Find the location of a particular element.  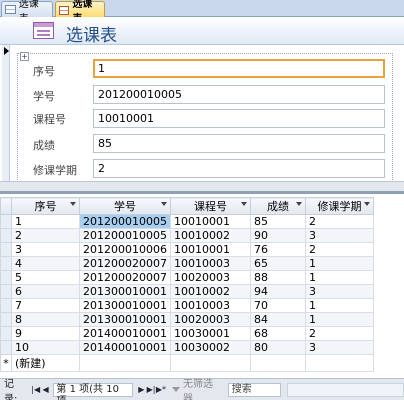

table-row: 8 201300010001 10020003 84 1 is located at coordinates (187, 319).